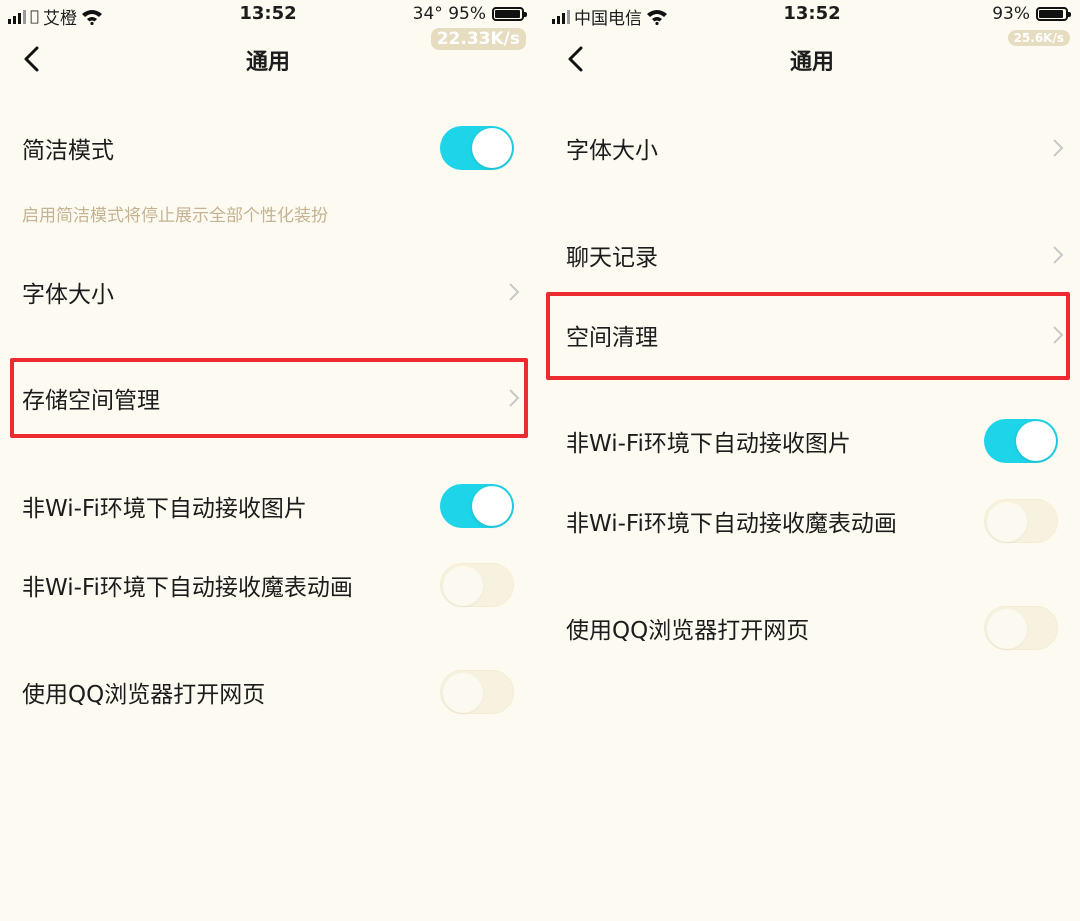  What do you see at coordinates (1011, 14) in the screenshot?
I see `status-text: 93%` at bounding box center [1011, 14].